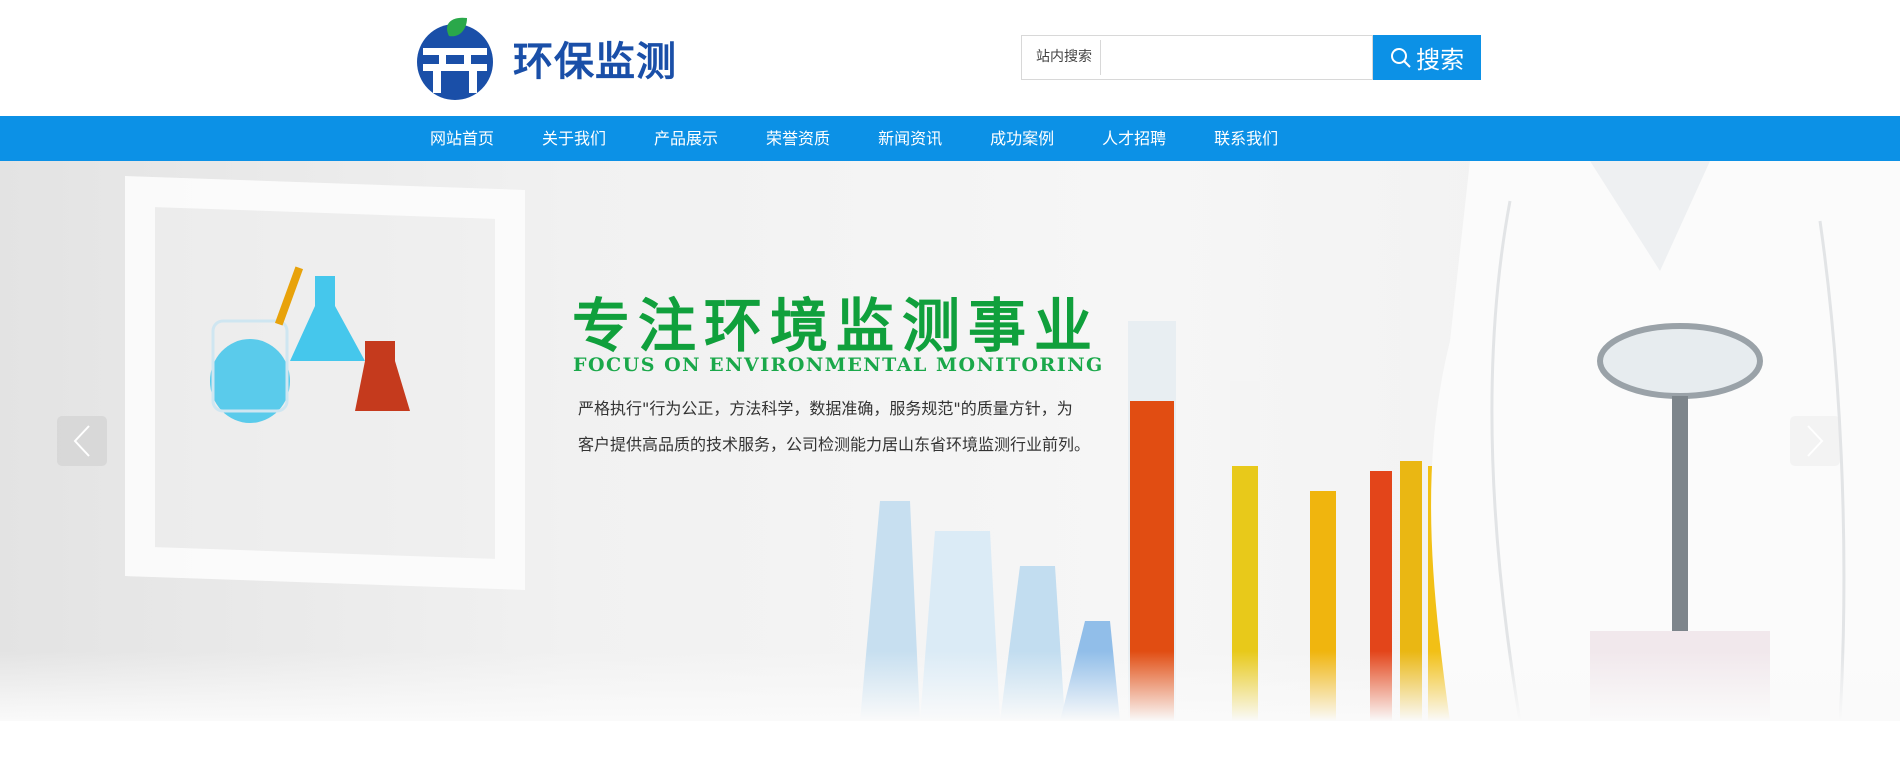 The image size is (1900, 773). What do you see at coordinates (595, 62) in the screenshot?
I see `logo-text: 环保监测` at bounding box center [595, 62].